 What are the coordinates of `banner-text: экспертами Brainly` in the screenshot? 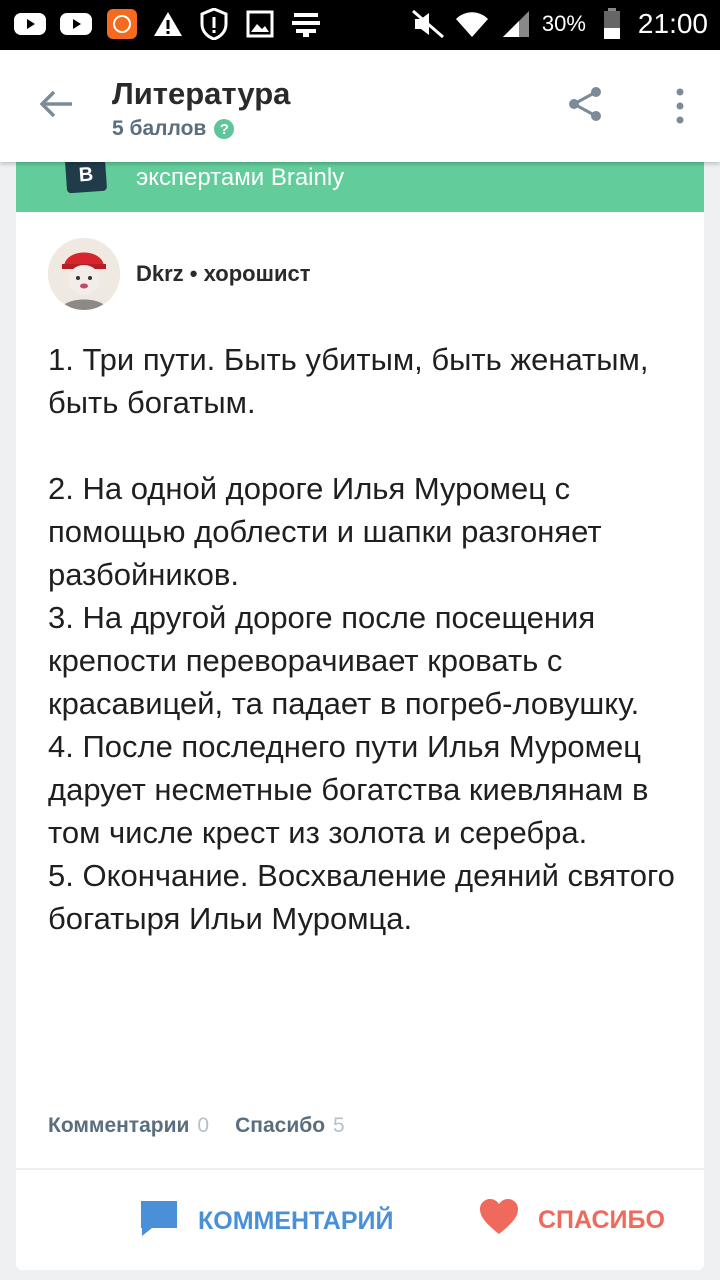 It's located at (240, 177).